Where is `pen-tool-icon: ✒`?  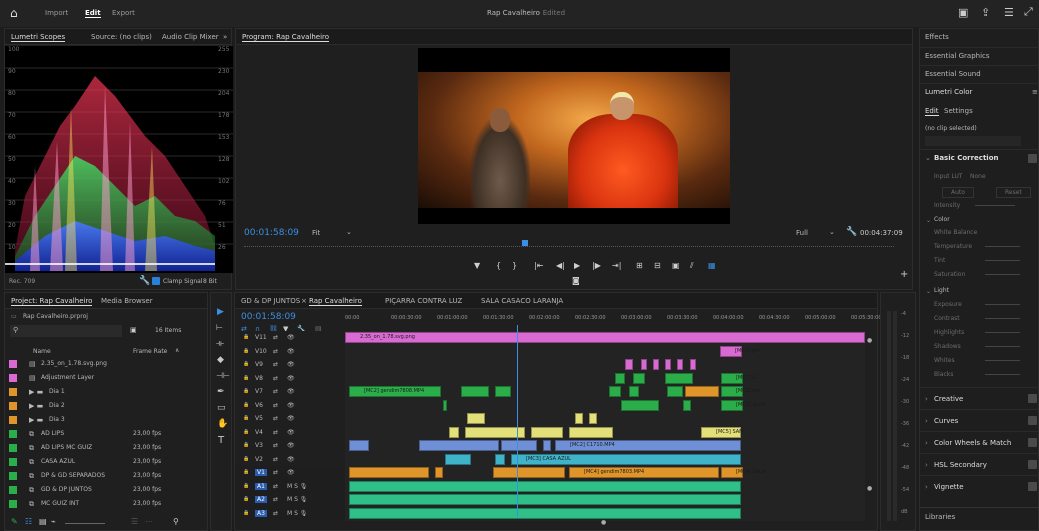
pen-tool-icon: ✒ is located at coordinates (221, 392).